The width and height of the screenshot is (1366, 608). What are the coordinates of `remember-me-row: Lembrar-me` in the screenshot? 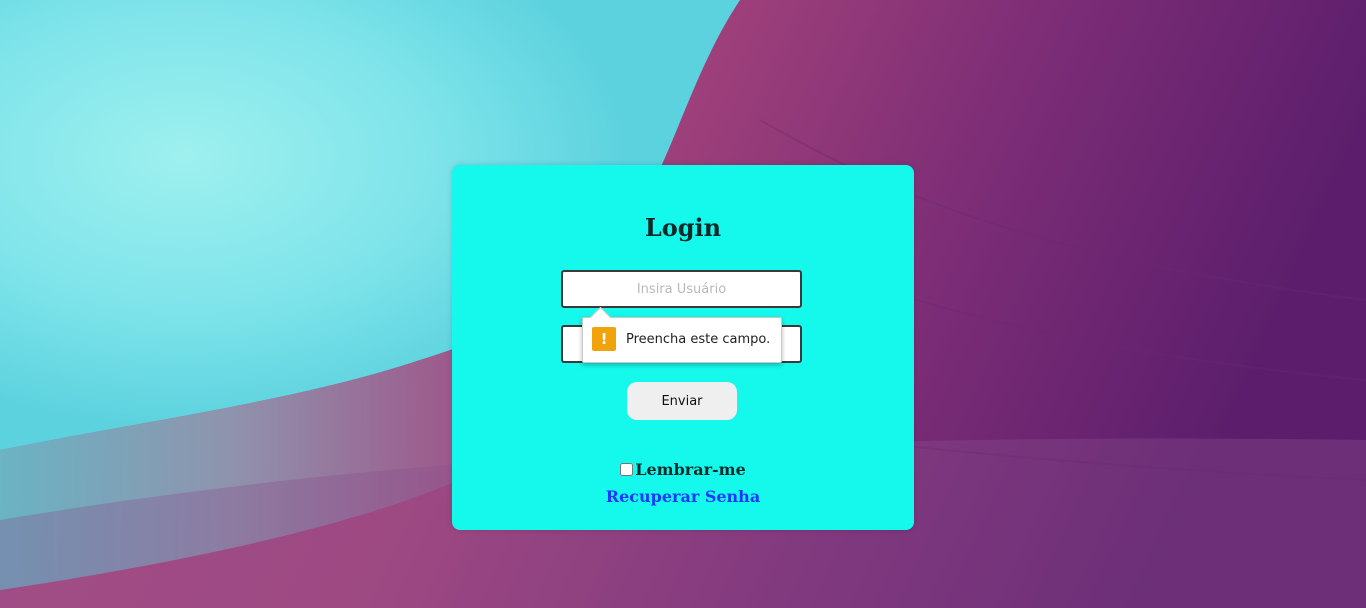 It's located at (683, 469).